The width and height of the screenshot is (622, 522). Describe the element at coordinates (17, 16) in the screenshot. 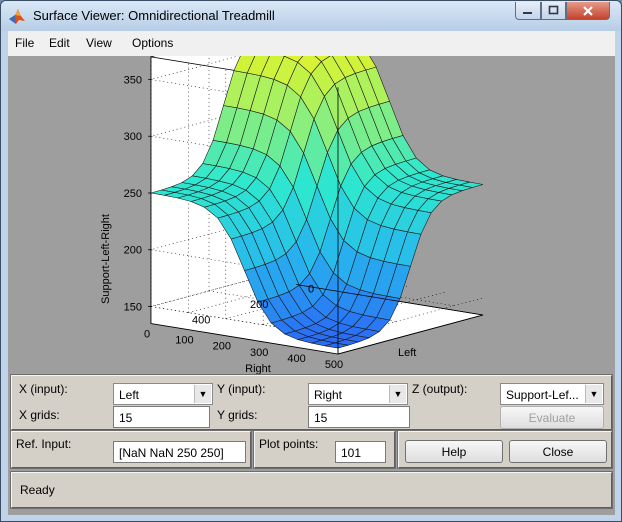

I see `matlab-app-icon` at that location.